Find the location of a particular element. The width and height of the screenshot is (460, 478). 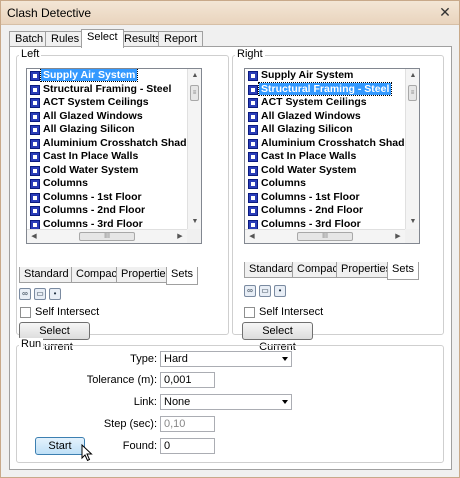

right-select-current-button: Select Current is located at coordinates (277, 337).